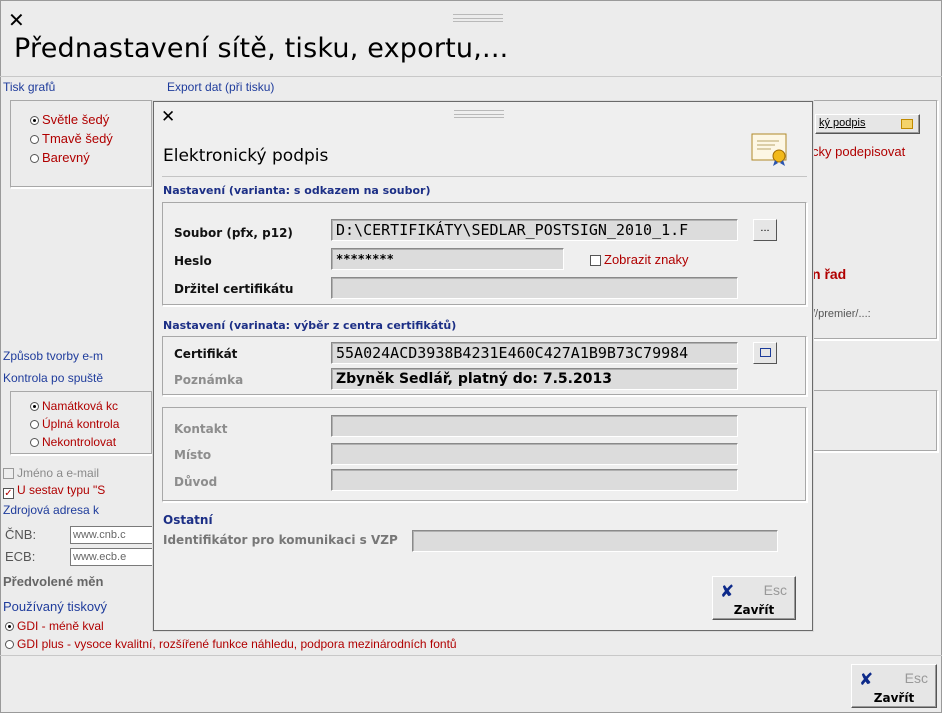 This screenshot has width=942, height=713. What do you see at coordinates (51, 473) in the screenshot?
I see `check-jmeno: Jméno a e-mail` at bounding box center [51, 473].